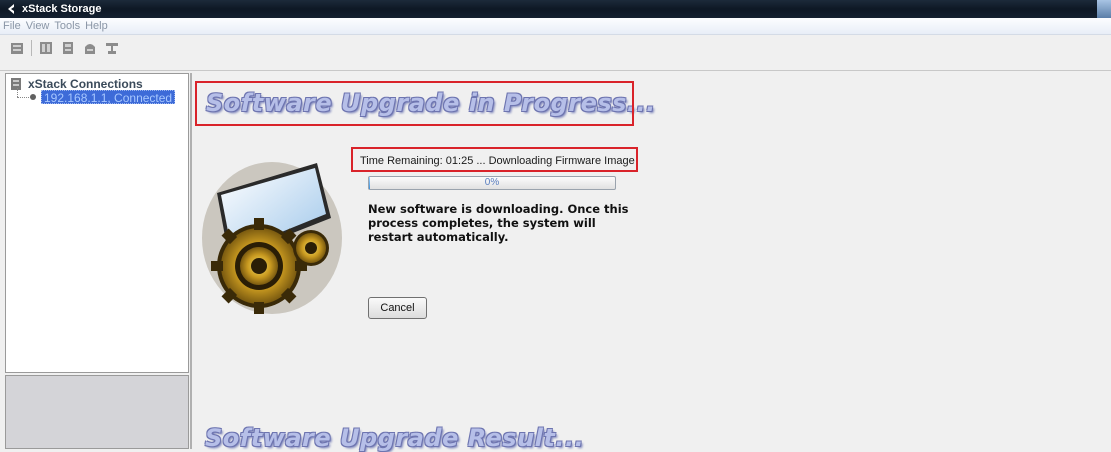  What do you see at coordinates (12, 26) in the screenshot?
I see `menu-file: File` at bounding box center [12, 26].